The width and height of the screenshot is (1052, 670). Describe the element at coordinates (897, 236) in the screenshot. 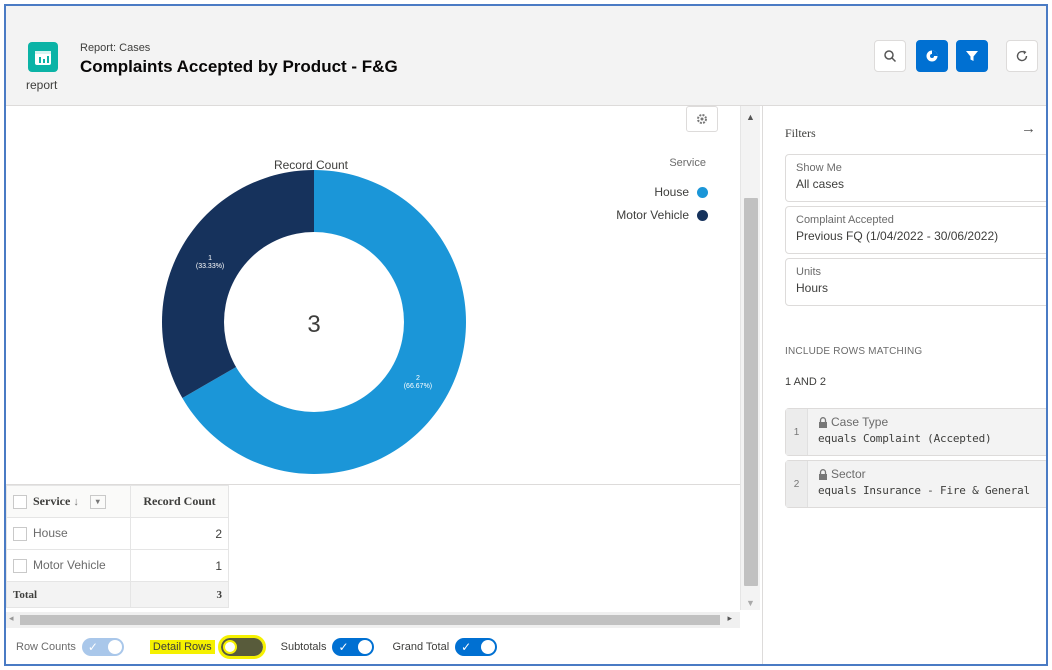

I see `filter-value: Previous FQ (1/04/2022 - 30/06/2022)` at that location.